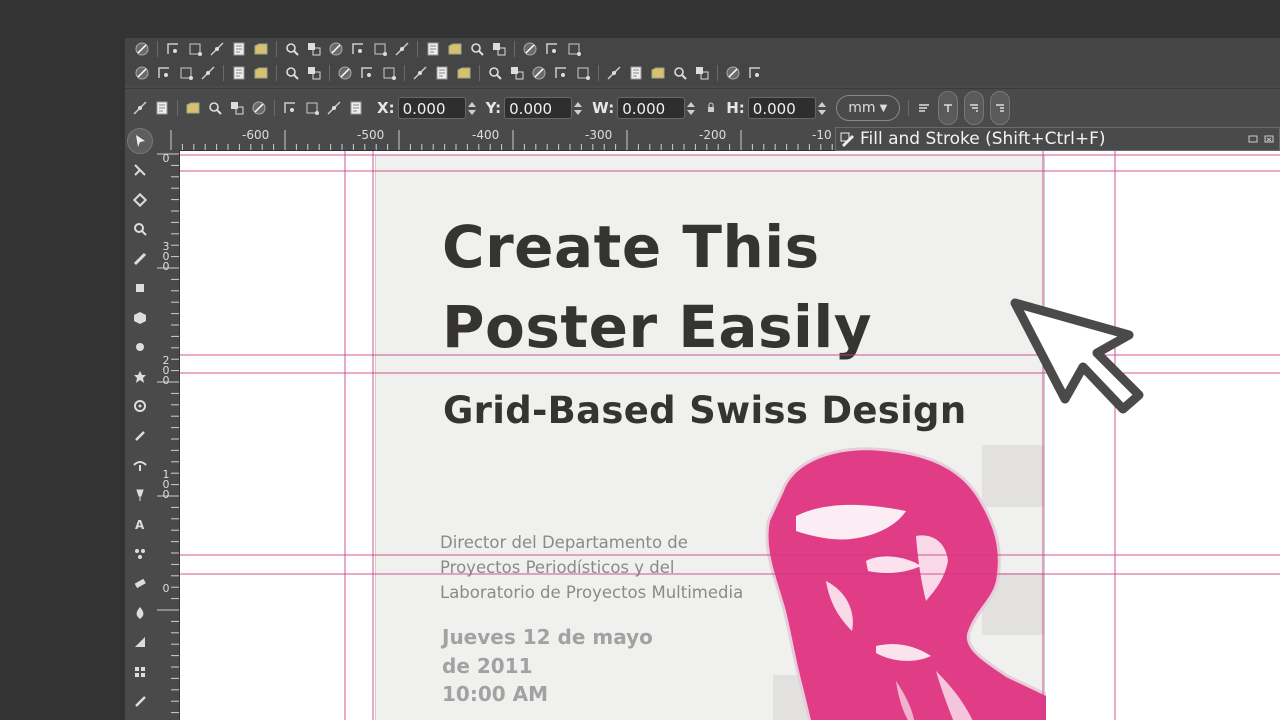 The image size is (1280, 720). I want to click on snap-guide-icon, so click(574, 49).